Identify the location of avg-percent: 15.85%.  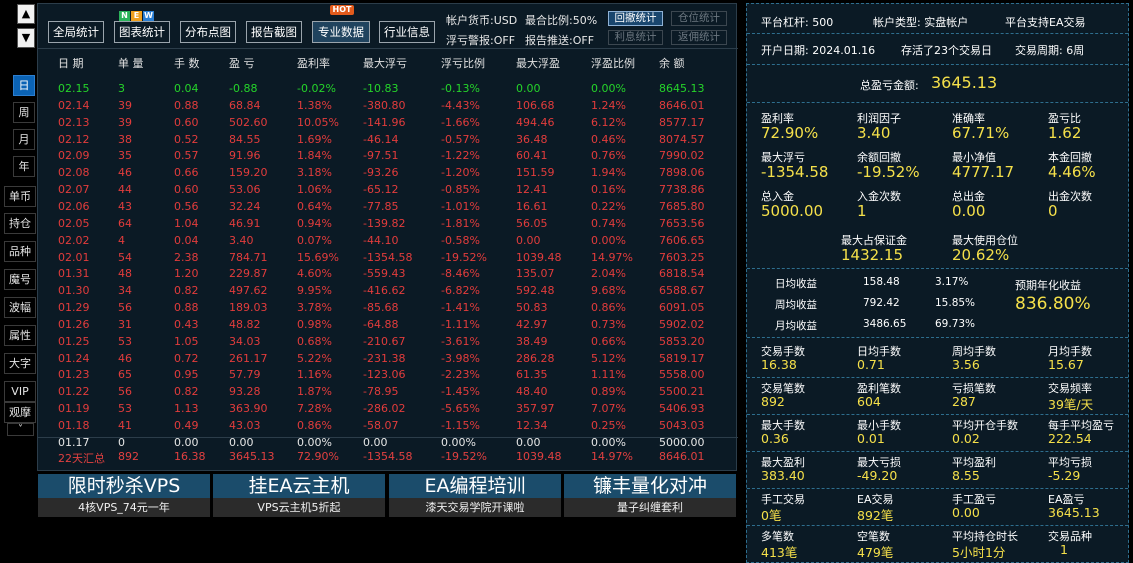
(955, 303).